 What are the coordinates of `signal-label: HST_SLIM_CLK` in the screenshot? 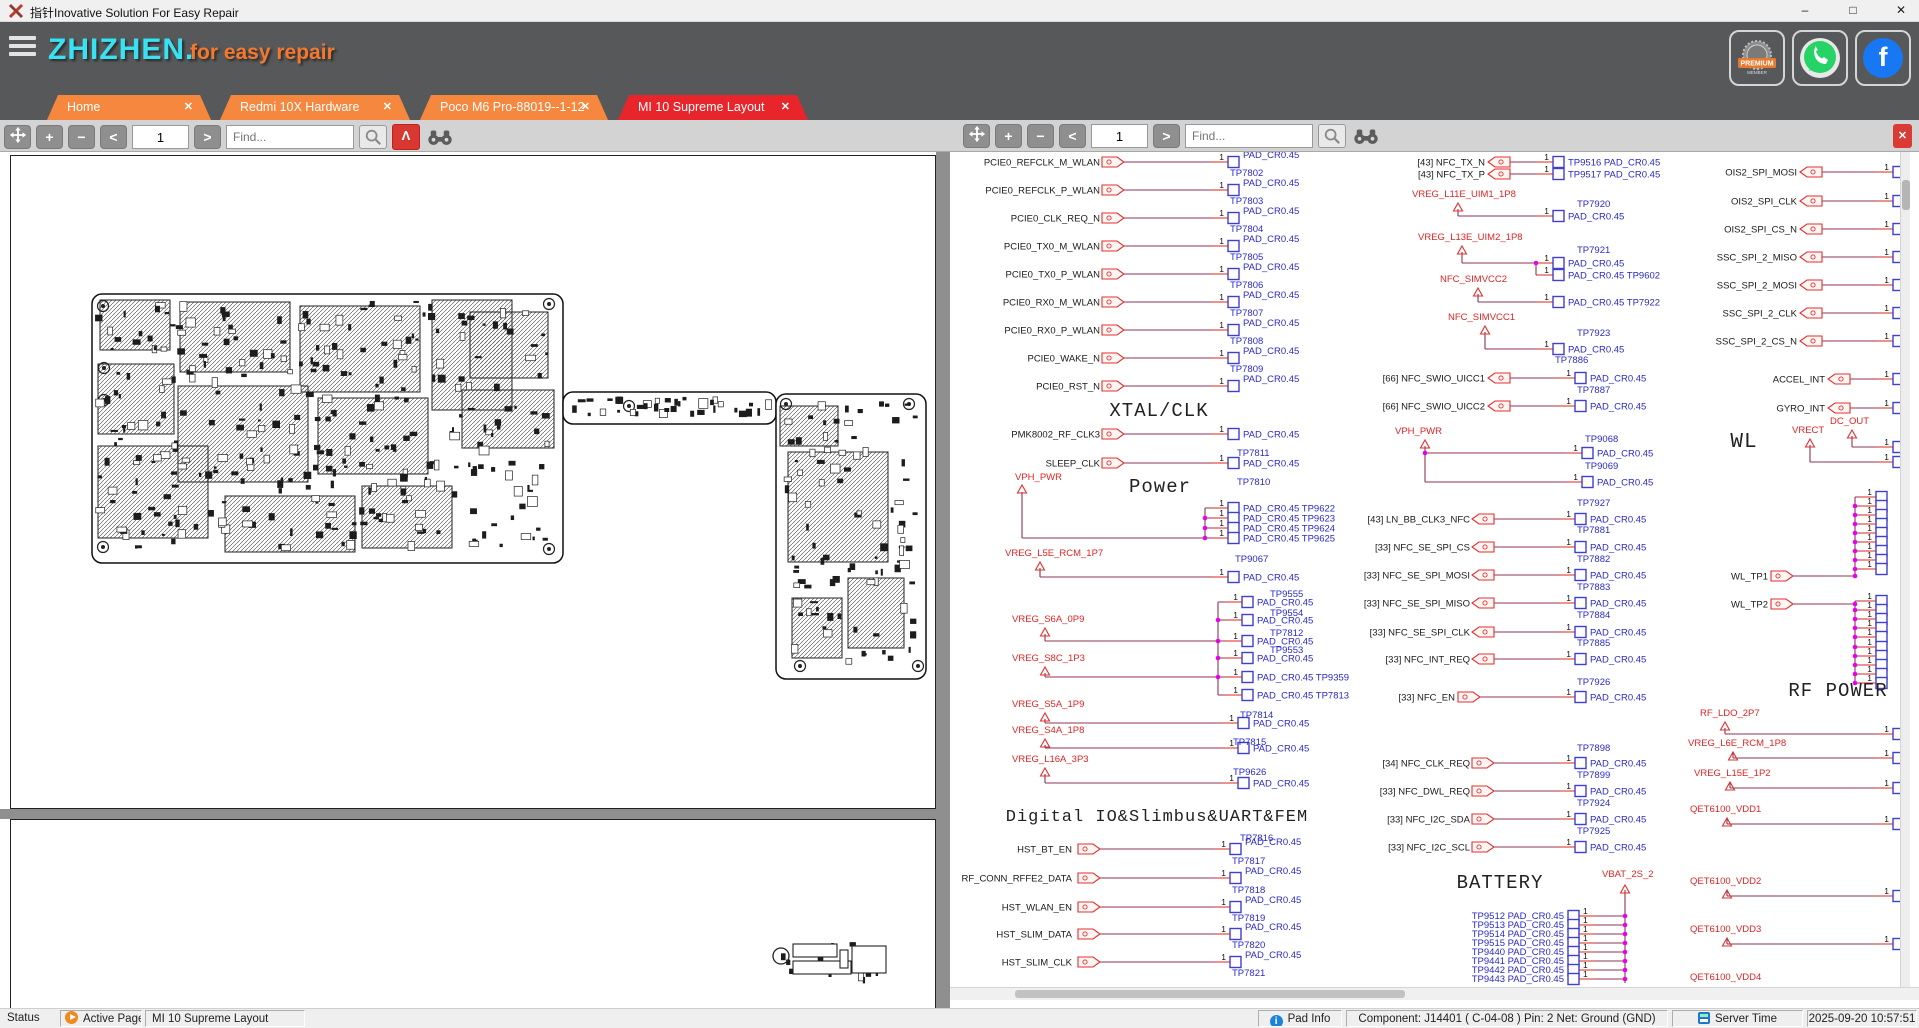 It's located at (1037, 963).